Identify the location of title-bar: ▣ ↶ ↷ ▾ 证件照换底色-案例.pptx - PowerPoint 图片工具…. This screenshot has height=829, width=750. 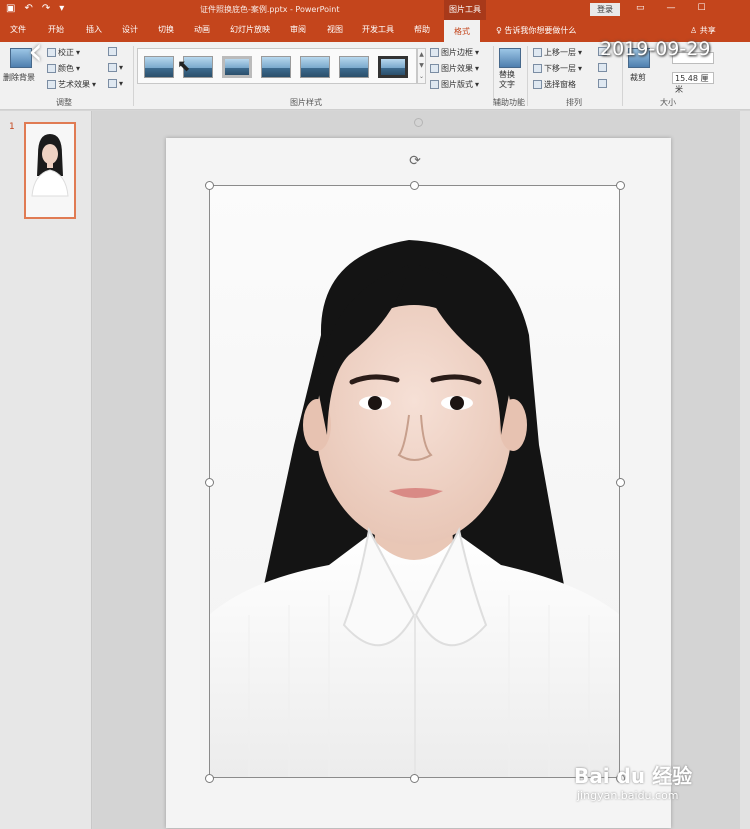
(375, 10).